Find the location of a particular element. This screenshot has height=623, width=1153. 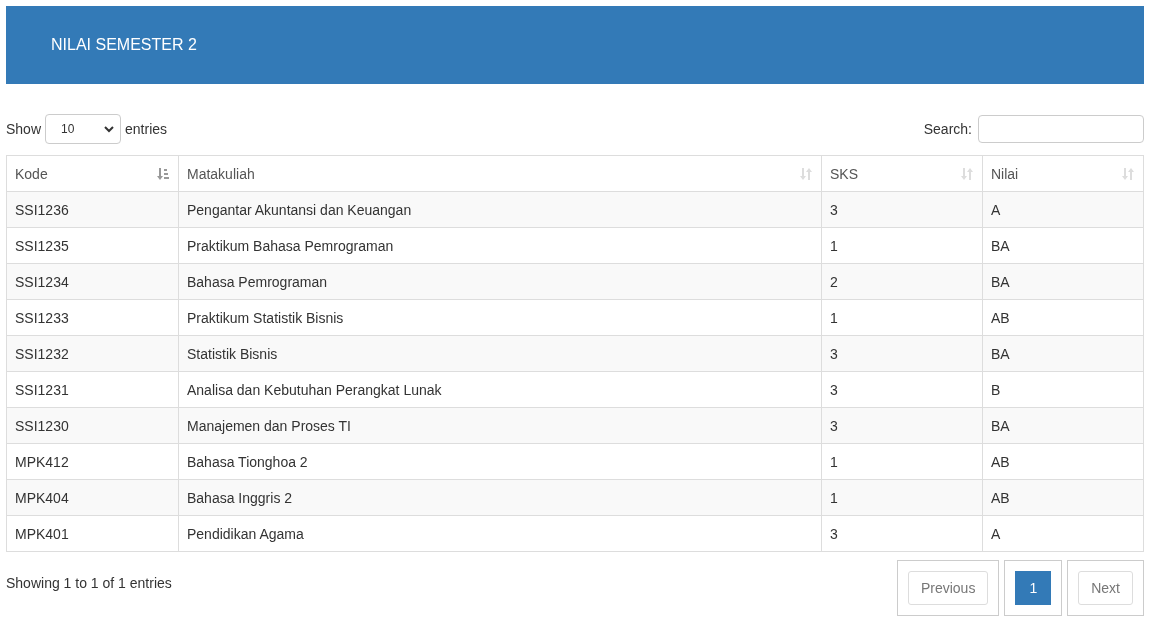

search-field is located at coordinates (1061, 129).